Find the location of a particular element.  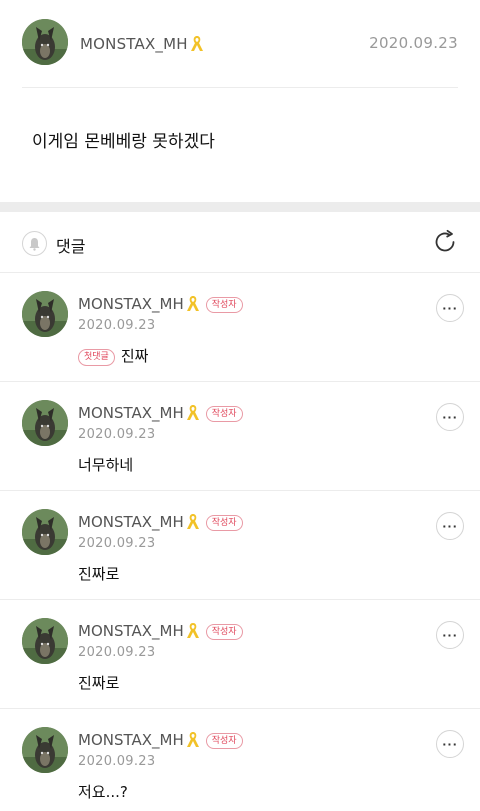

comment-text: 저요...? is located at coordinates (103, 792).